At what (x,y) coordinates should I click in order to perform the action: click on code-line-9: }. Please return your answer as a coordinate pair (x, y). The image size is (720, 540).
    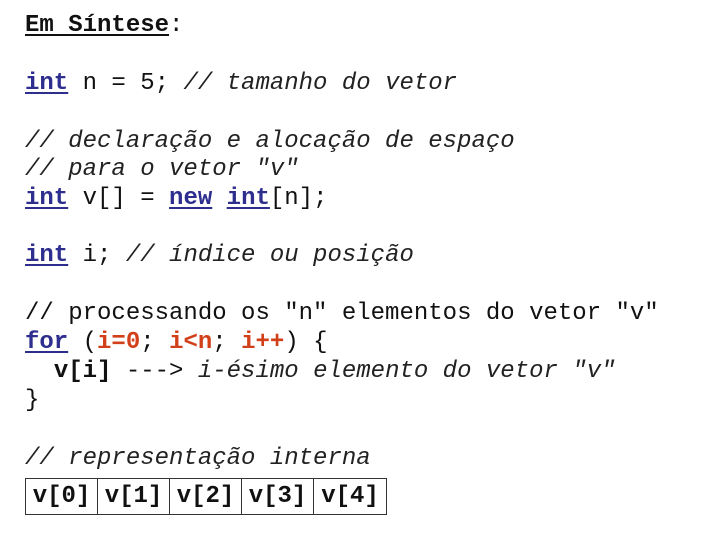
    Looking at the image, I should click on (32, 401).